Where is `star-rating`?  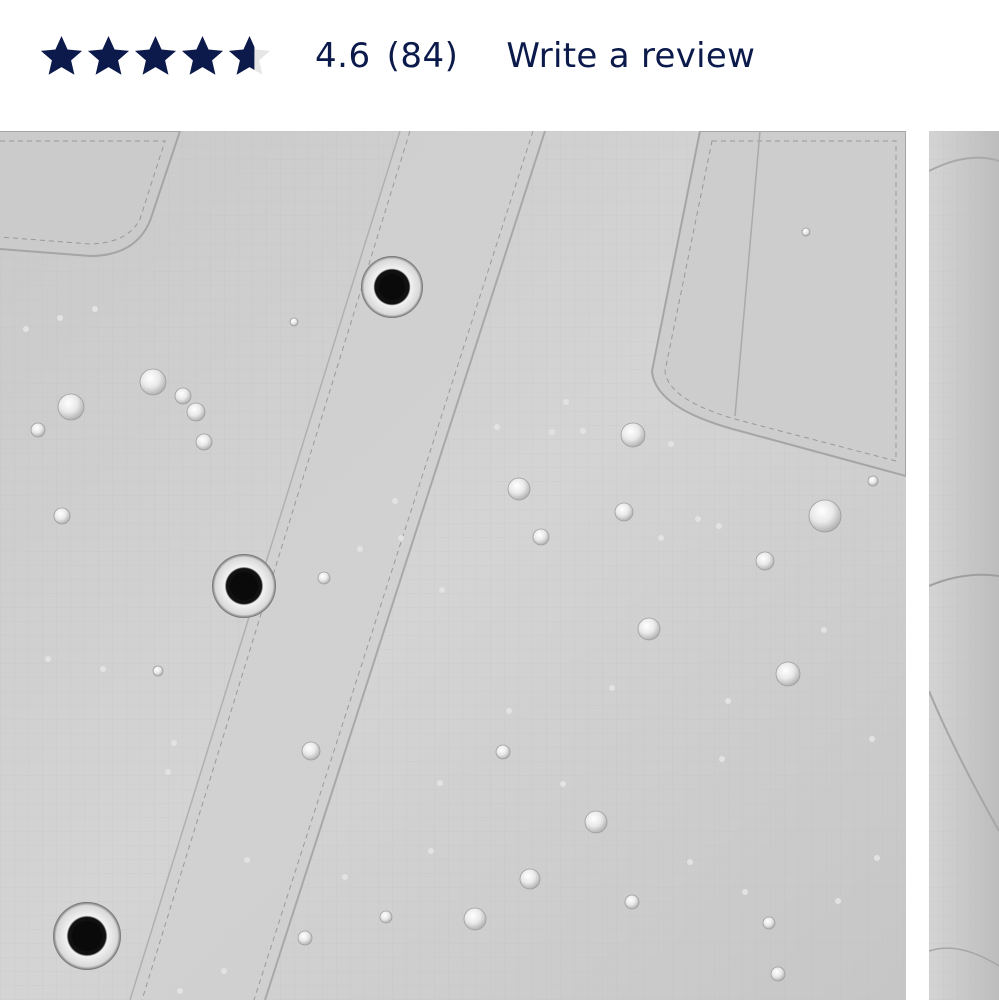
star-rating is located at coordinates (155, 56).